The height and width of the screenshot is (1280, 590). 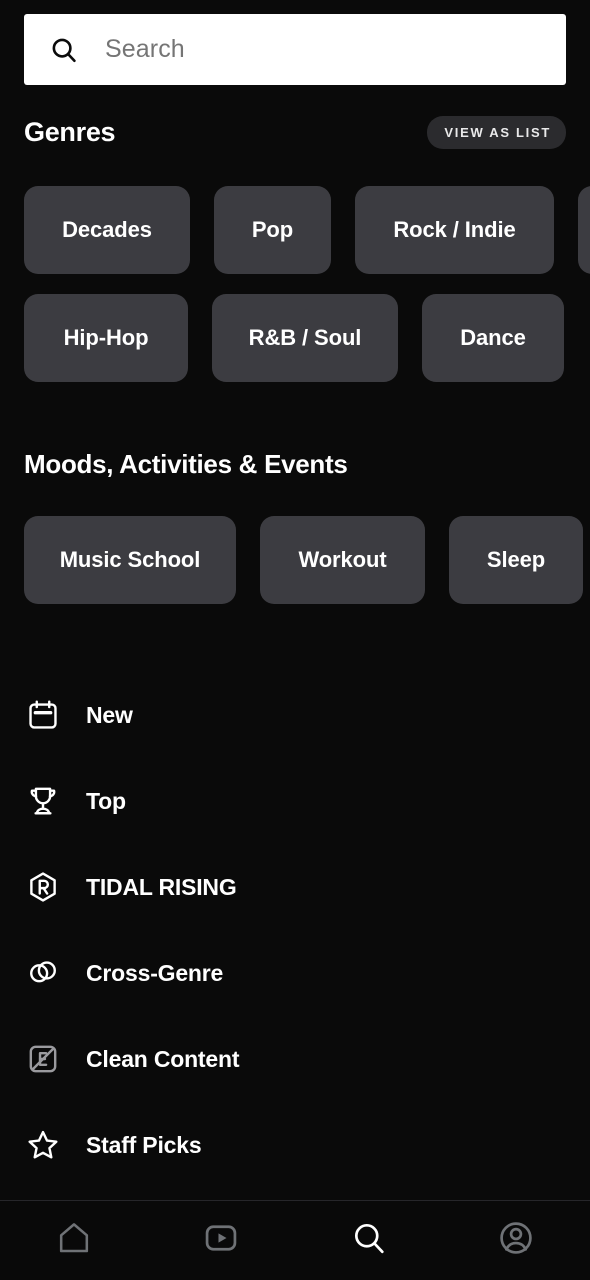 What do you see at coordinates (295, 1059) in the screenshot?
I see `list-item: Clean Content` at bounding box center [295, 1059].